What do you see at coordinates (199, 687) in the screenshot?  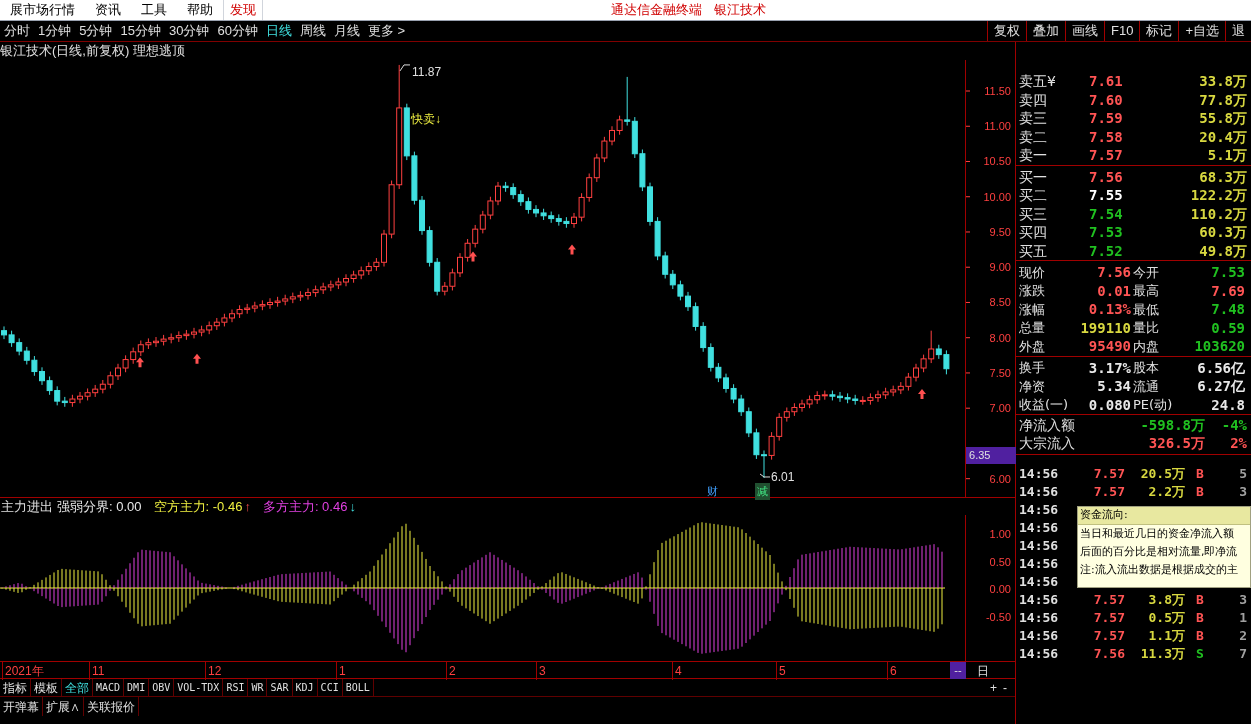 I see `indicator-tab: VOL-TDX` at bounding box center [199, 687].